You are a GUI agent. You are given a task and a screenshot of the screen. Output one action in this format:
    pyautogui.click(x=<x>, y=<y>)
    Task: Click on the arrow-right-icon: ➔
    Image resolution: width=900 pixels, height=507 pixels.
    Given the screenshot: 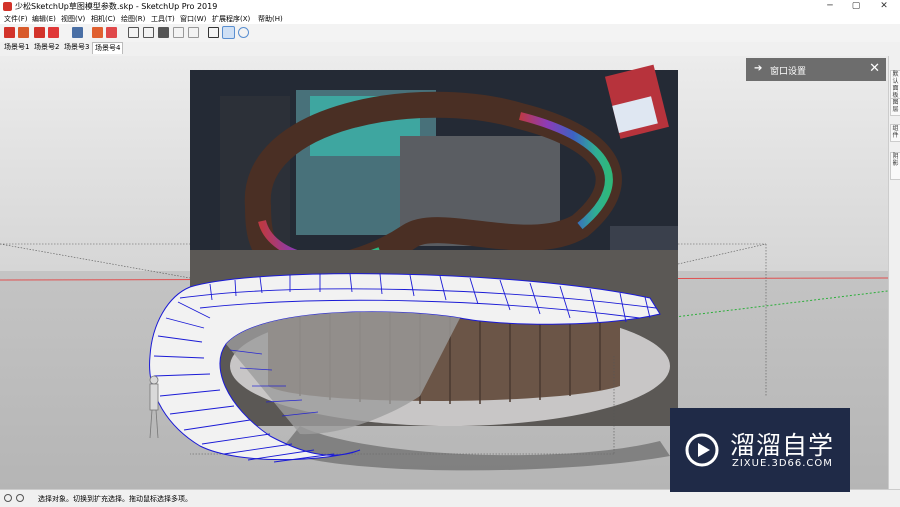 What is the action you would take?
    pyautogui.click(x=758, y=68)
    